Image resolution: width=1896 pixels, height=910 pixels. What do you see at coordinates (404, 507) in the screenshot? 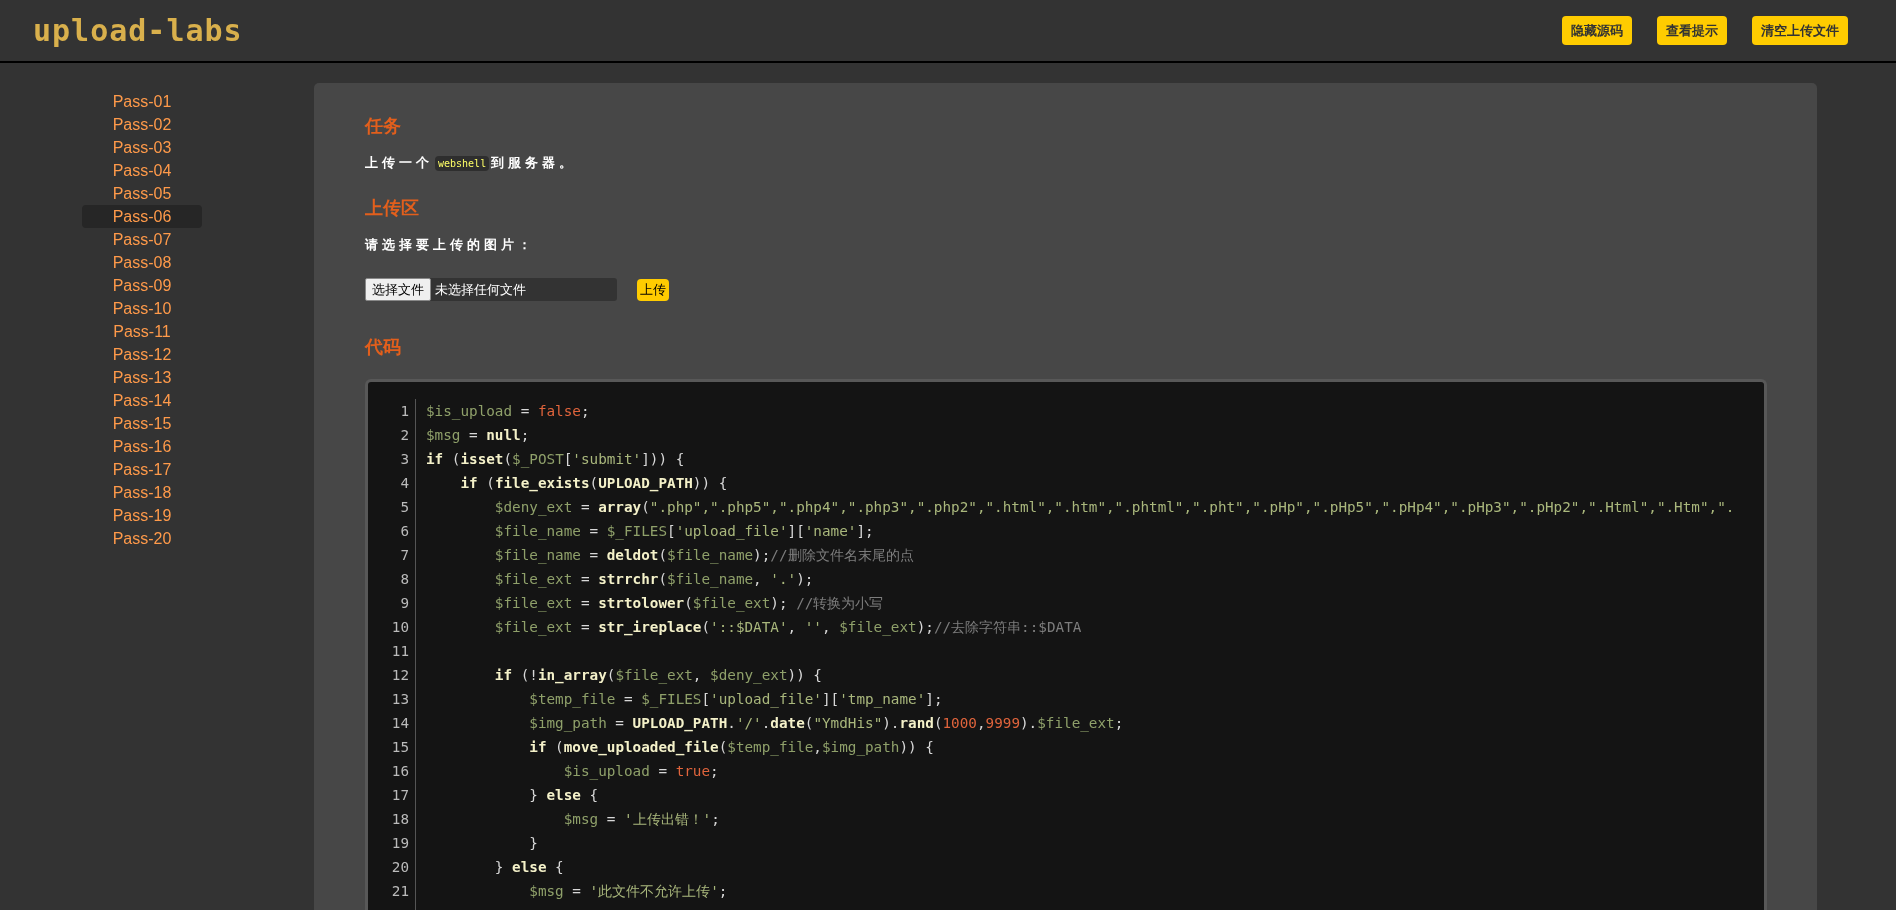
I see `line-number: 5` at bounding box center [404, 507].